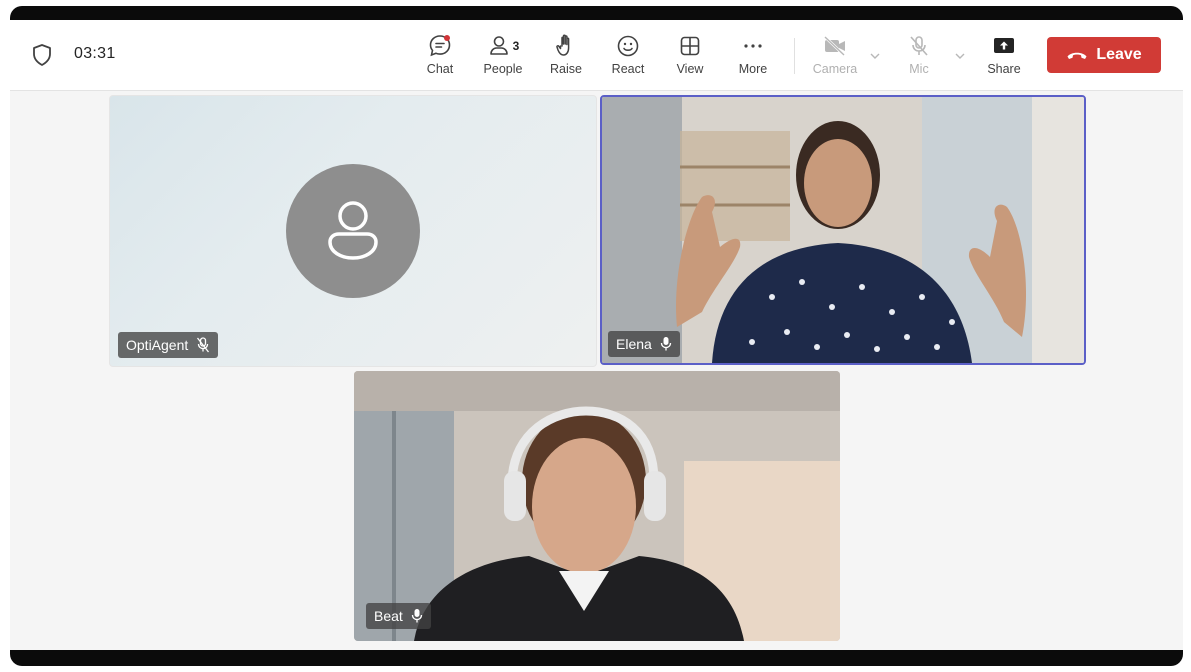 This screenshot has width=1191, height=672. Describe the element at coordinates (794, 56) in the screenshot. I see `toolbar-divider` at that location.